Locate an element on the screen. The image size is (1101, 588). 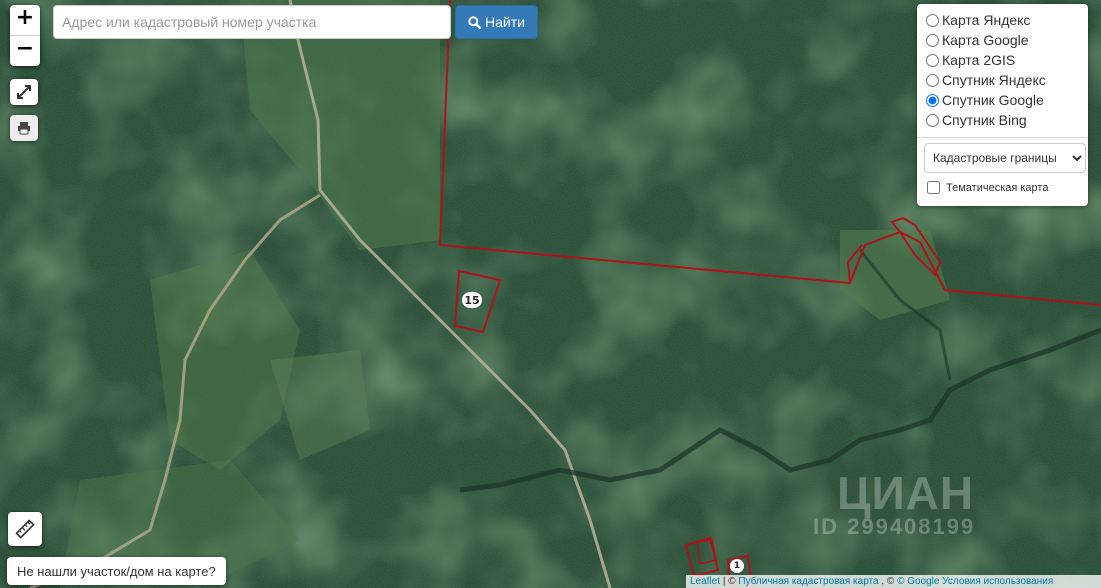
terms-link: Условия использования is located at coordinates (997, 581).